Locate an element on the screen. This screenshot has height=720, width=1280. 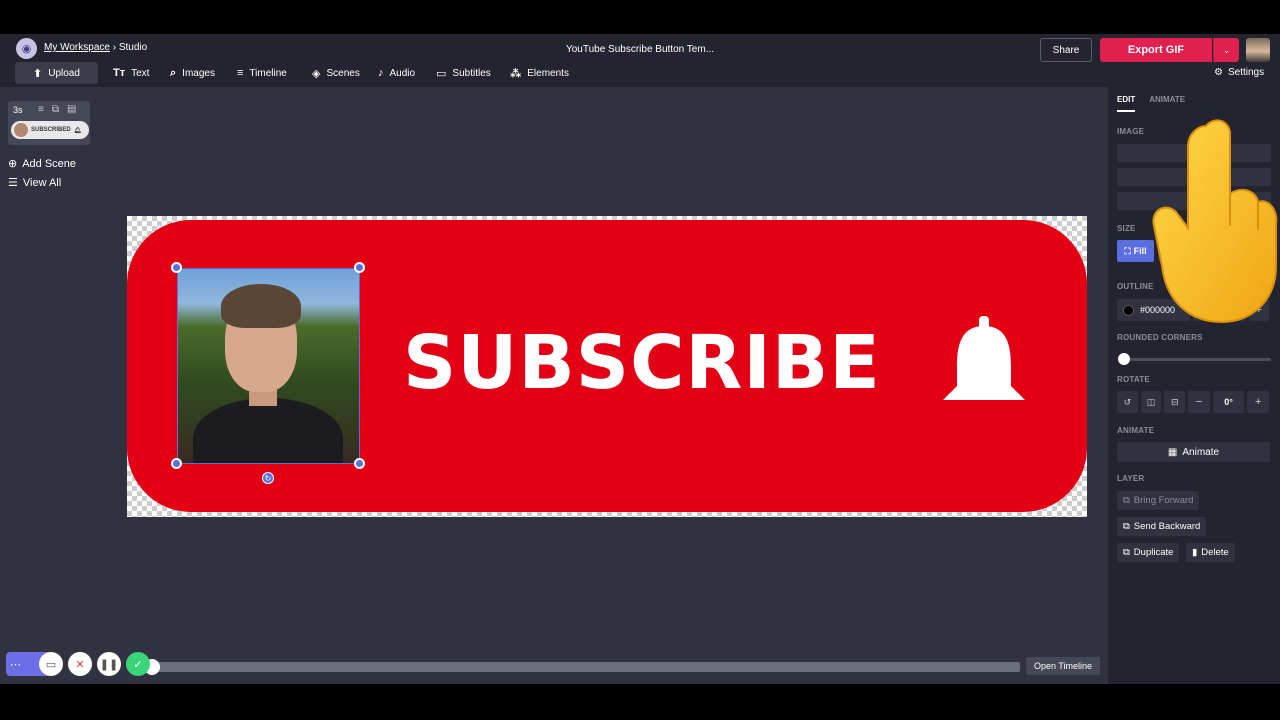
rotate-decrease-button: − is located at coordinates (1199, 402).